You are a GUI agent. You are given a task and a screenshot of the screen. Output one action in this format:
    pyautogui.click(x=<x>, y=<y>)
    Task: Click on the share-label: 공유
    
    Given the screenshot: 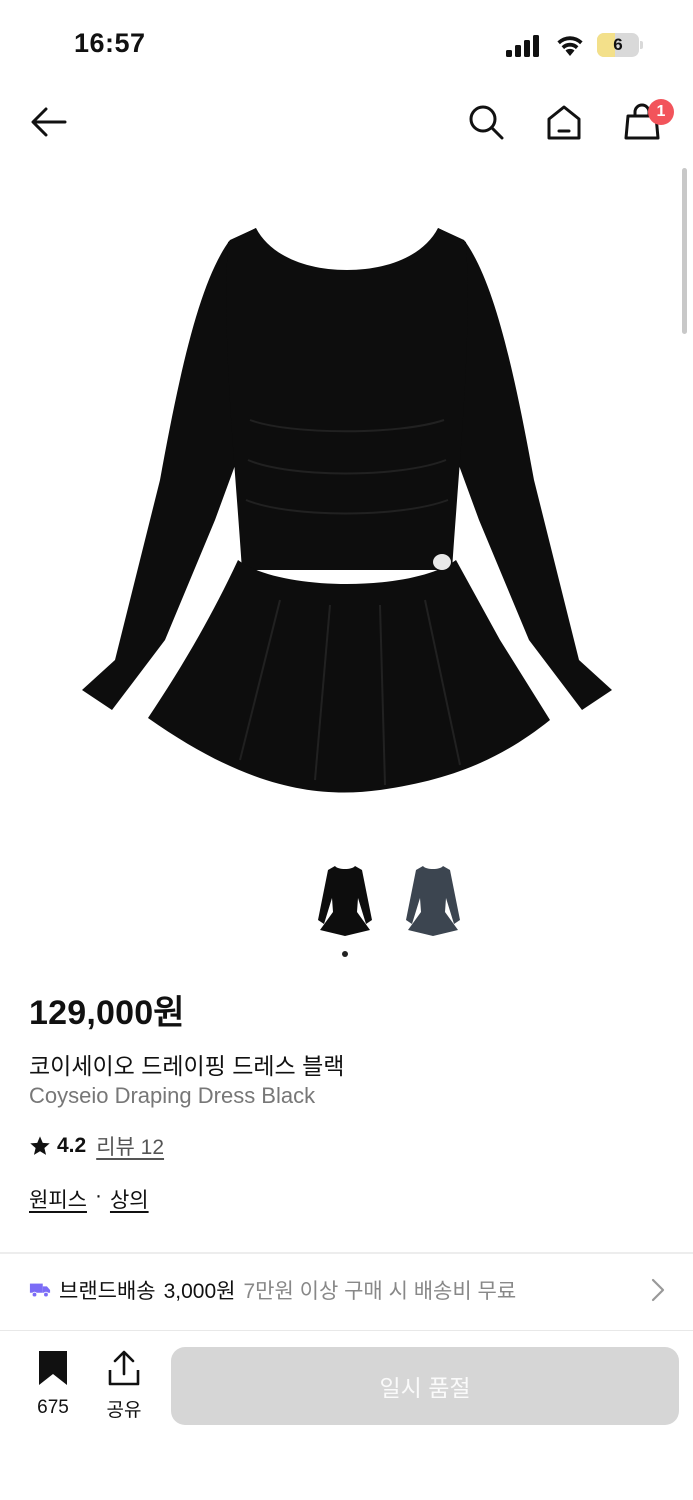 What is the action you would take?
    pyautogui.click(x=124, y=1410)
    